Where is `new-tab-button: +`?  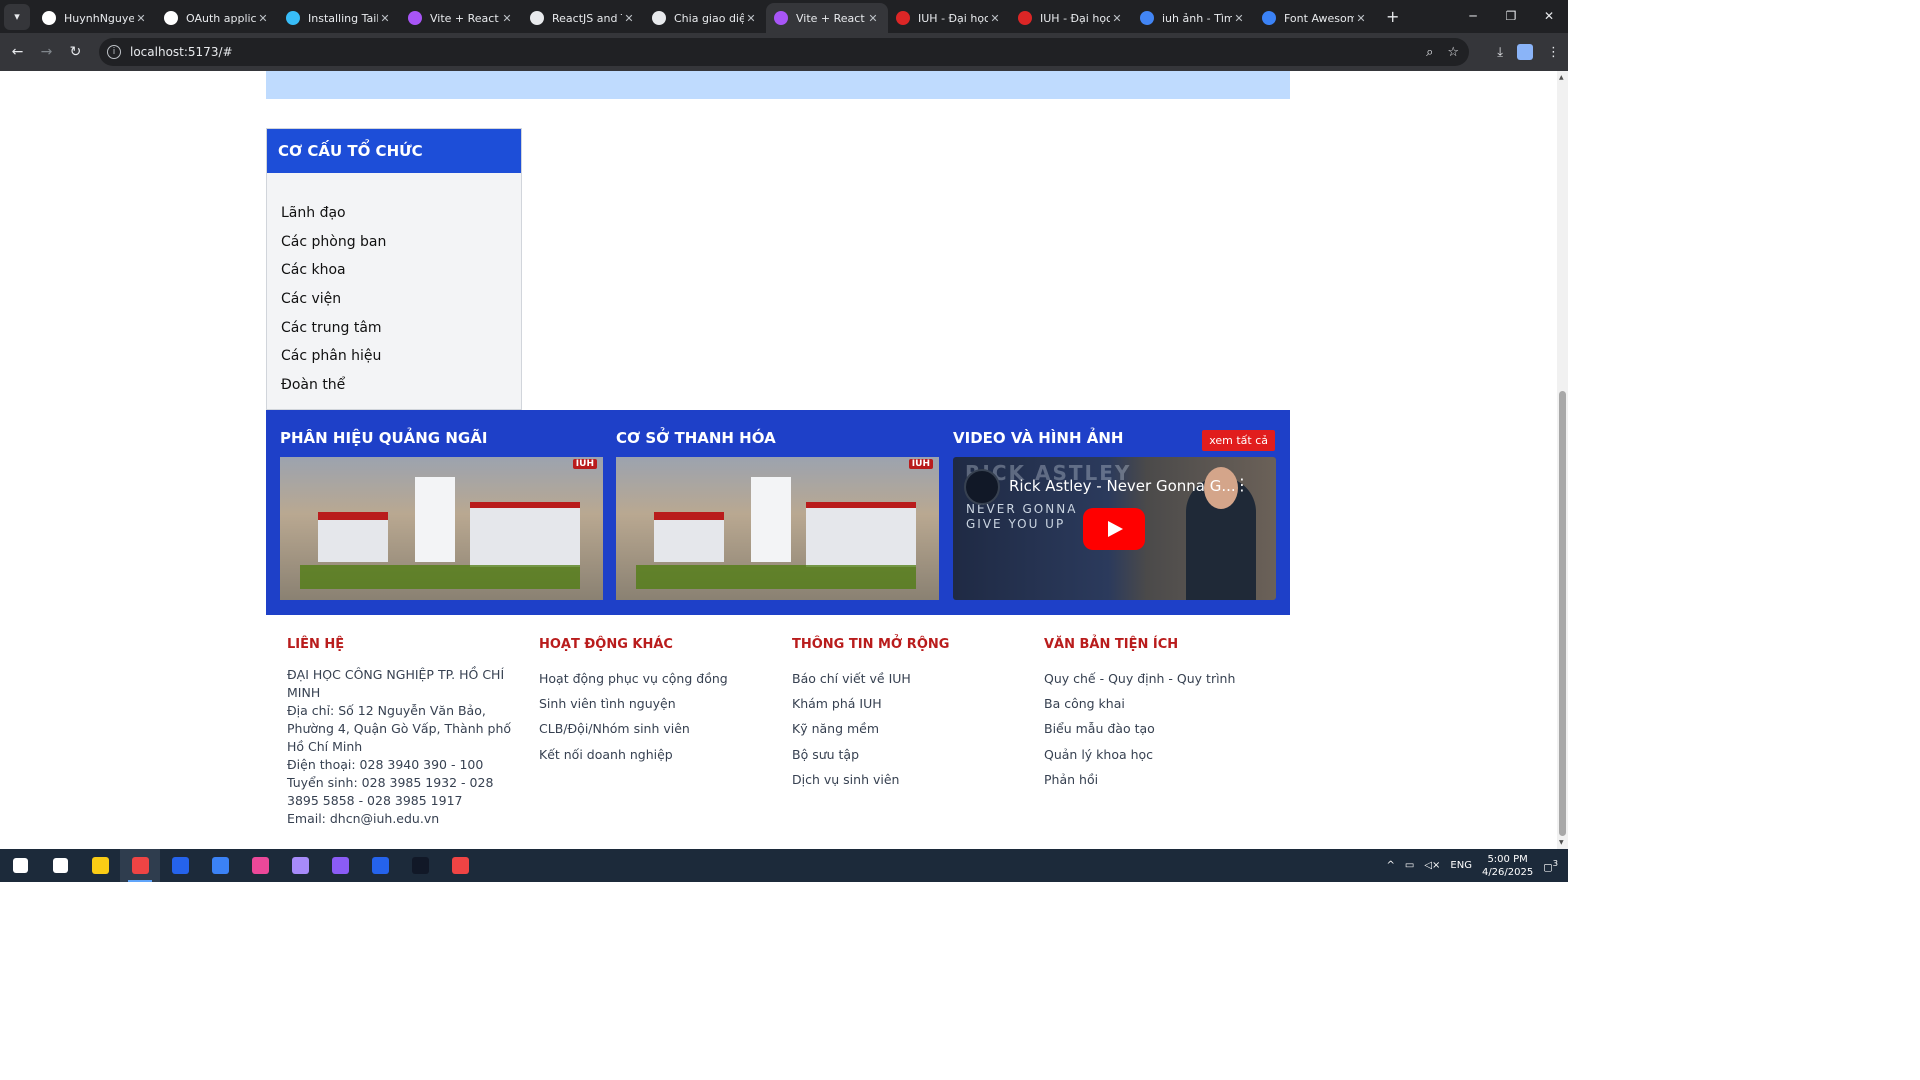
new-tab-button: + is located at coordinates (1392, 16).